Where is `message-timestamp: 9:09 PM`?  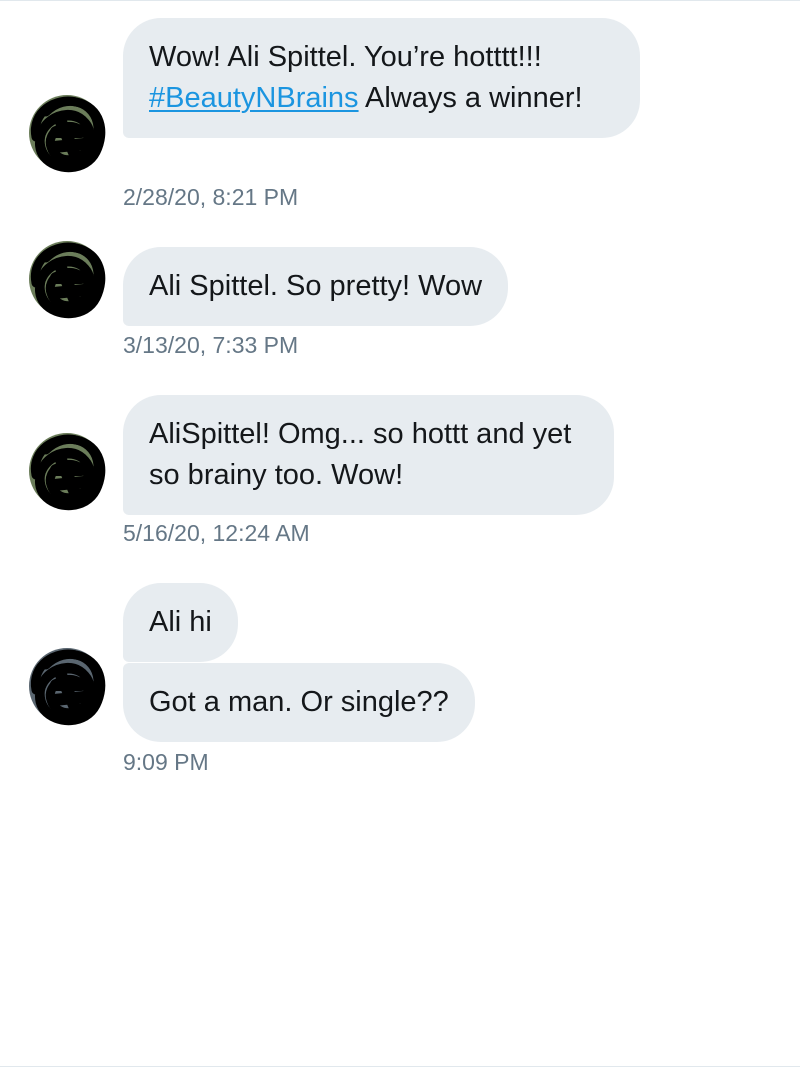
message-timestamp: 9:09 PM is located at coordinates (166, 762).